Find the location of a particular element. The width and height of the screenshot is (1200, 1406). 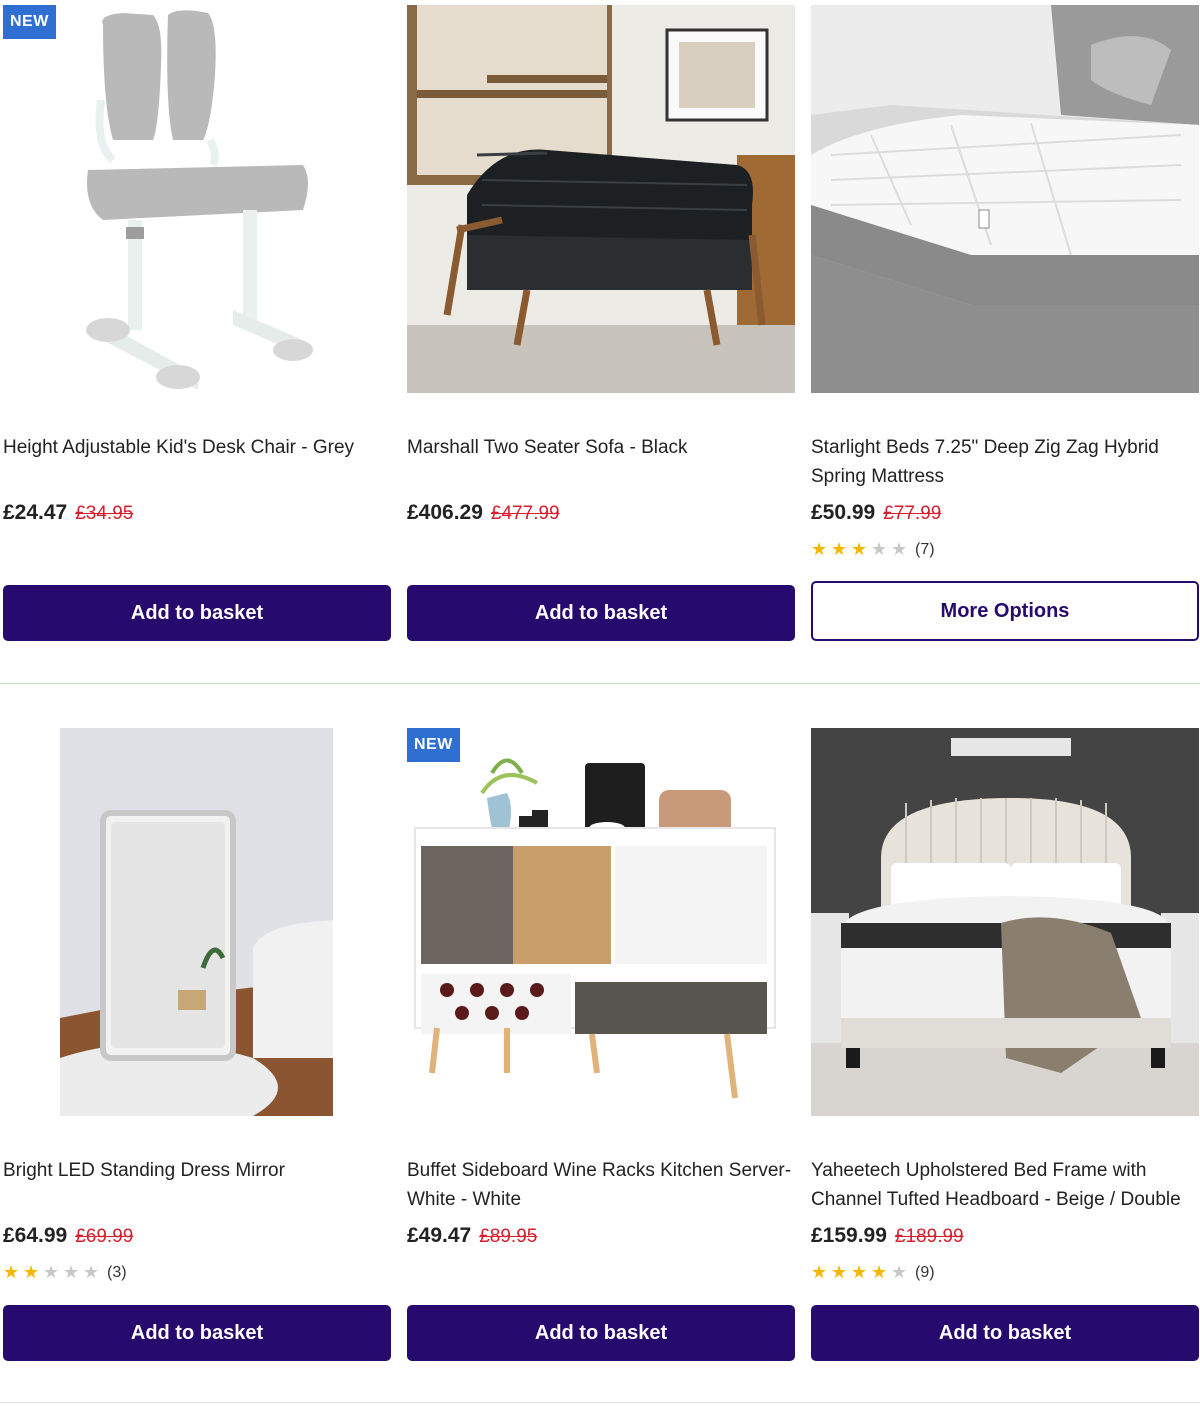

current-price: £24.47 is located at coordinates (35, 512).